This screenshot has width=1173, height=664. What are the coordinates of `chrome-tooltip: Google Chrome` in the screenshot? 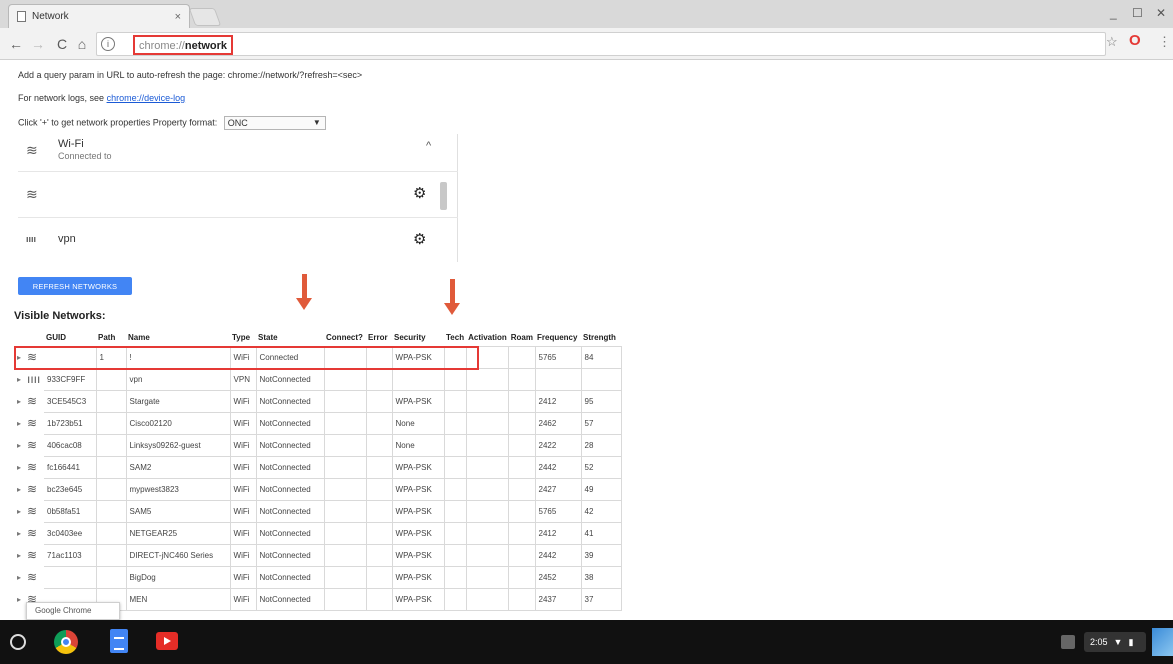 It's located at (73, 611).